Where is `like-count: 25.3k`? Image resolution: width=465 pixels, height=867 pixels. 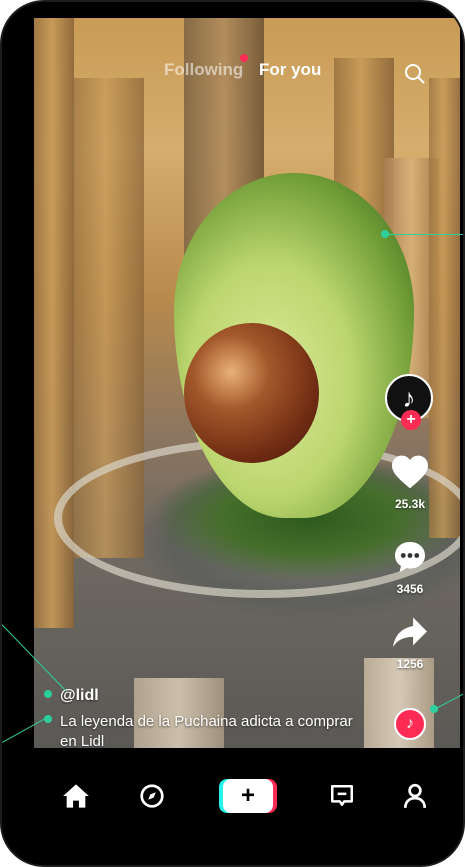
like-count: 25.3k is located at coordinates (410, 504).